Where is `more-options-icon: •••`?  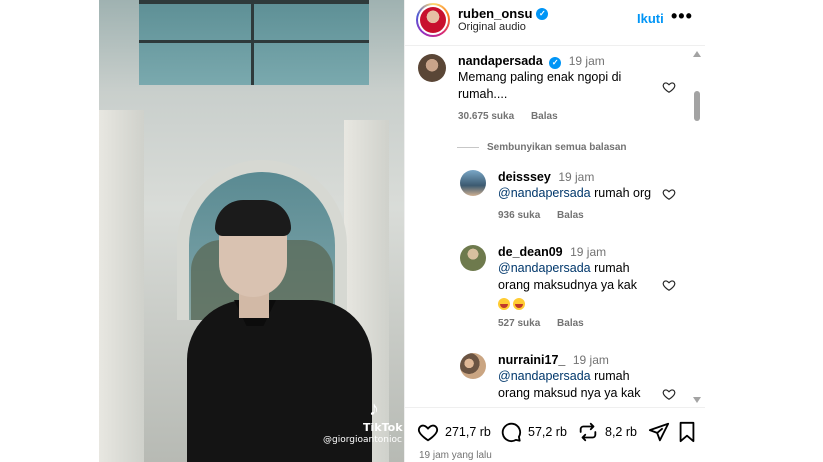
more-options-icon: ••• is located at coordinates (682, 16).